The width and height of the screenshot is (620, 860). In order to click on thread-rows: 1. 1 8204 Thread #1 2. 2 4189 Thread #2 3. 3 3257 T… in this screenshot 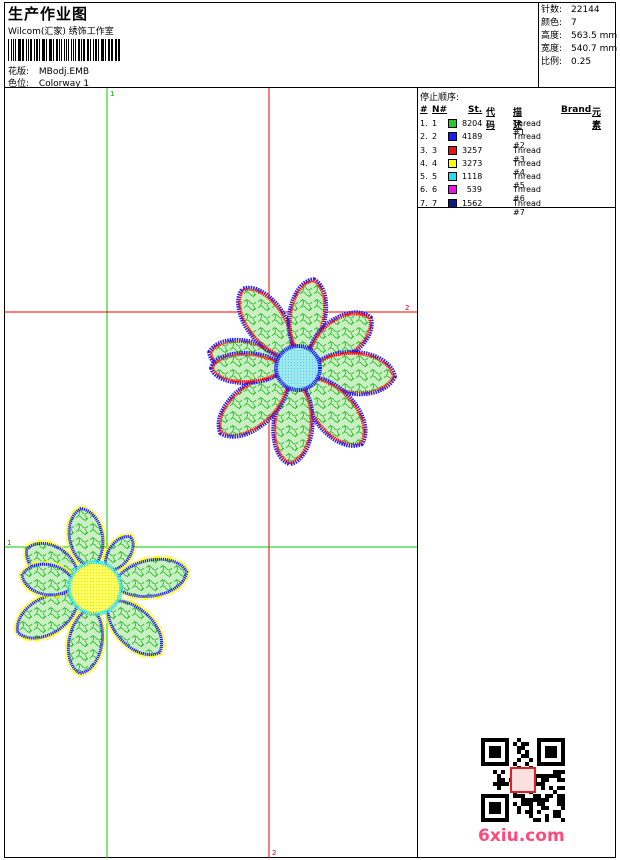, I will do `click(480, 167)`.